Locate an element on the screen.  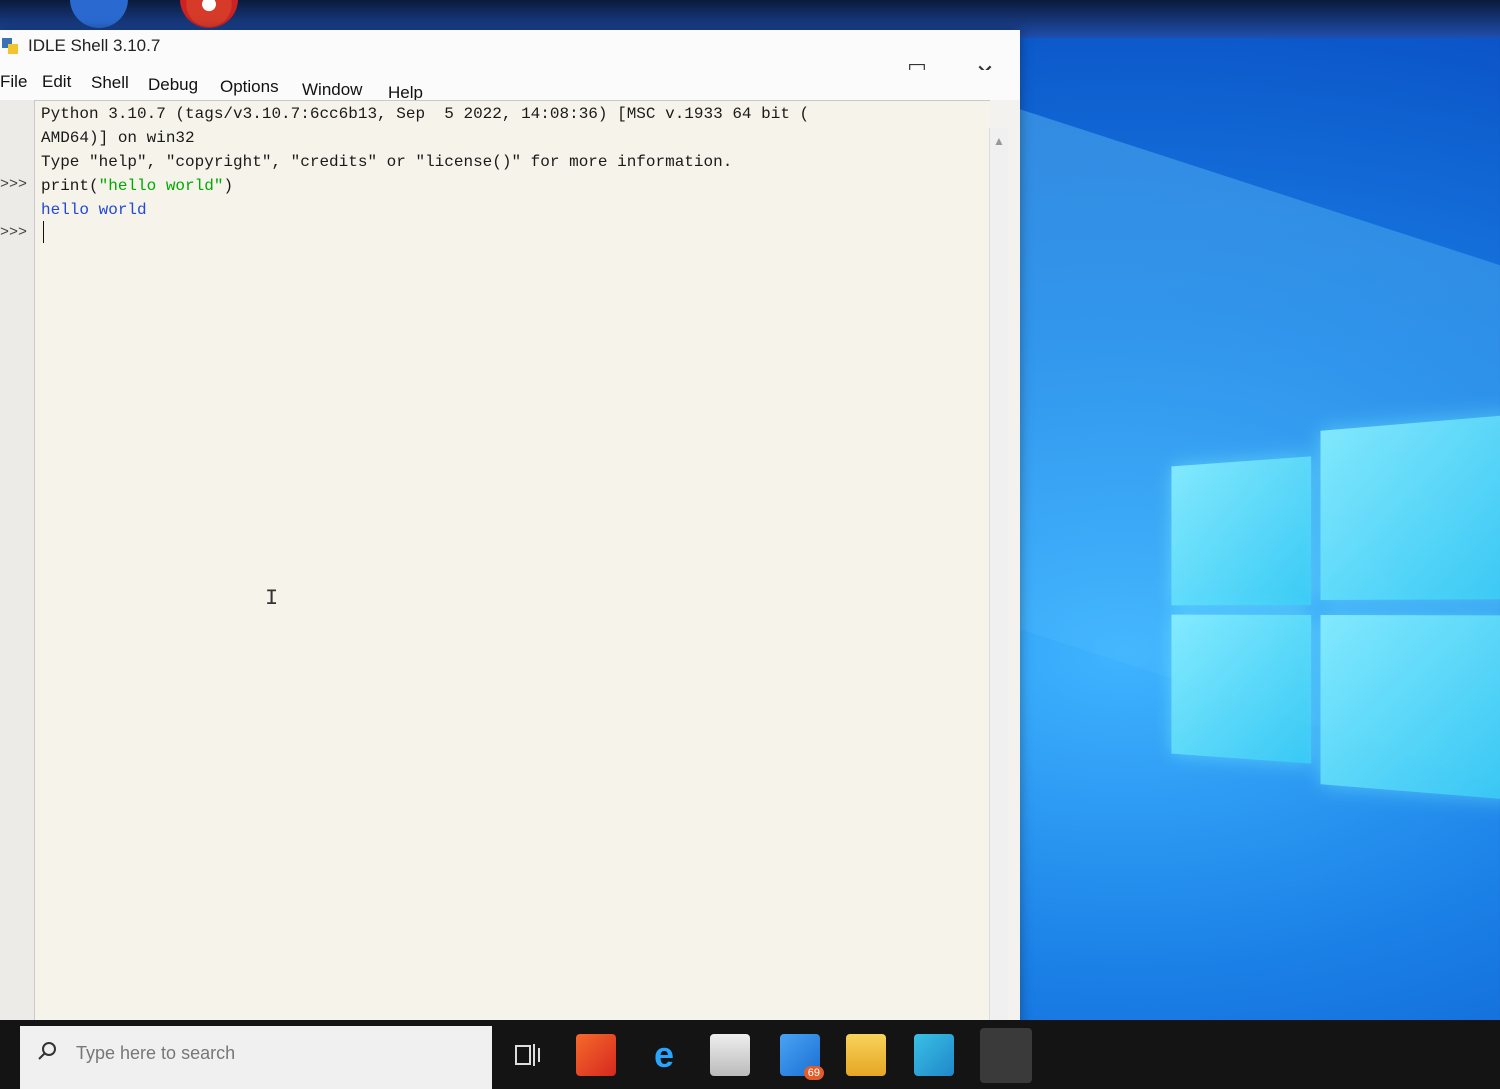
python-idle-taskbar-icon is located at coordinates (1006, 1055).